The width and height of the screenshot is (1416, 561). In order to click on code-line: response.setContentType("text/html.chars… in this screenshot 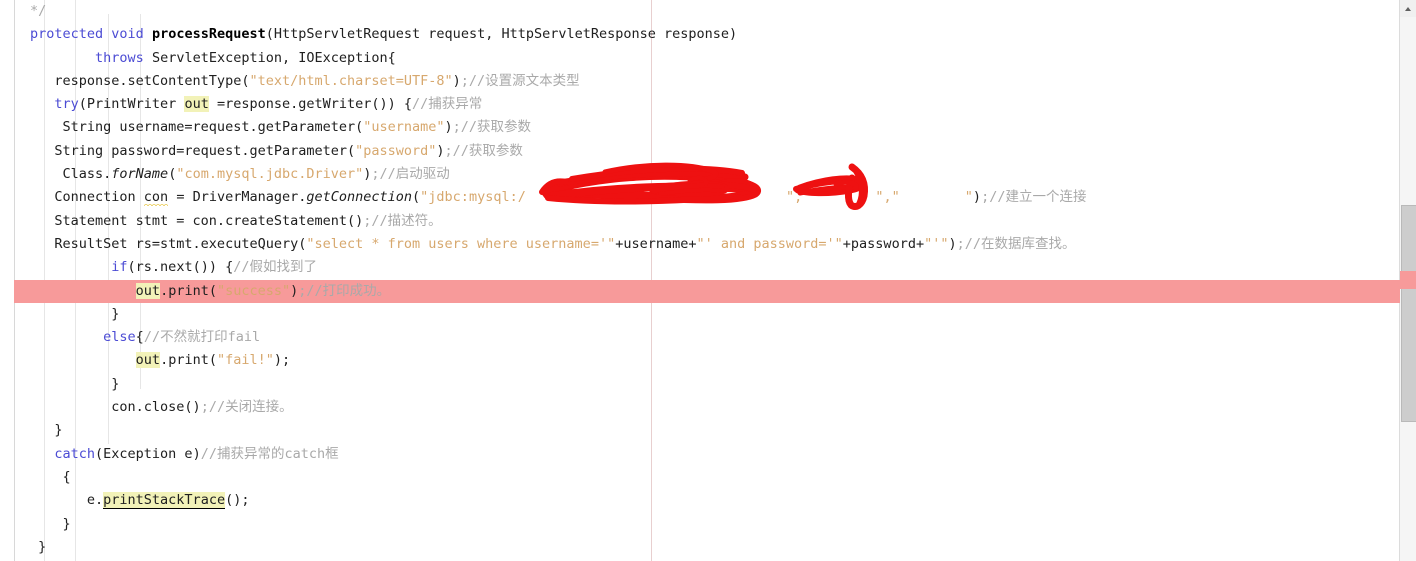, I will do `click(558, 81)`.